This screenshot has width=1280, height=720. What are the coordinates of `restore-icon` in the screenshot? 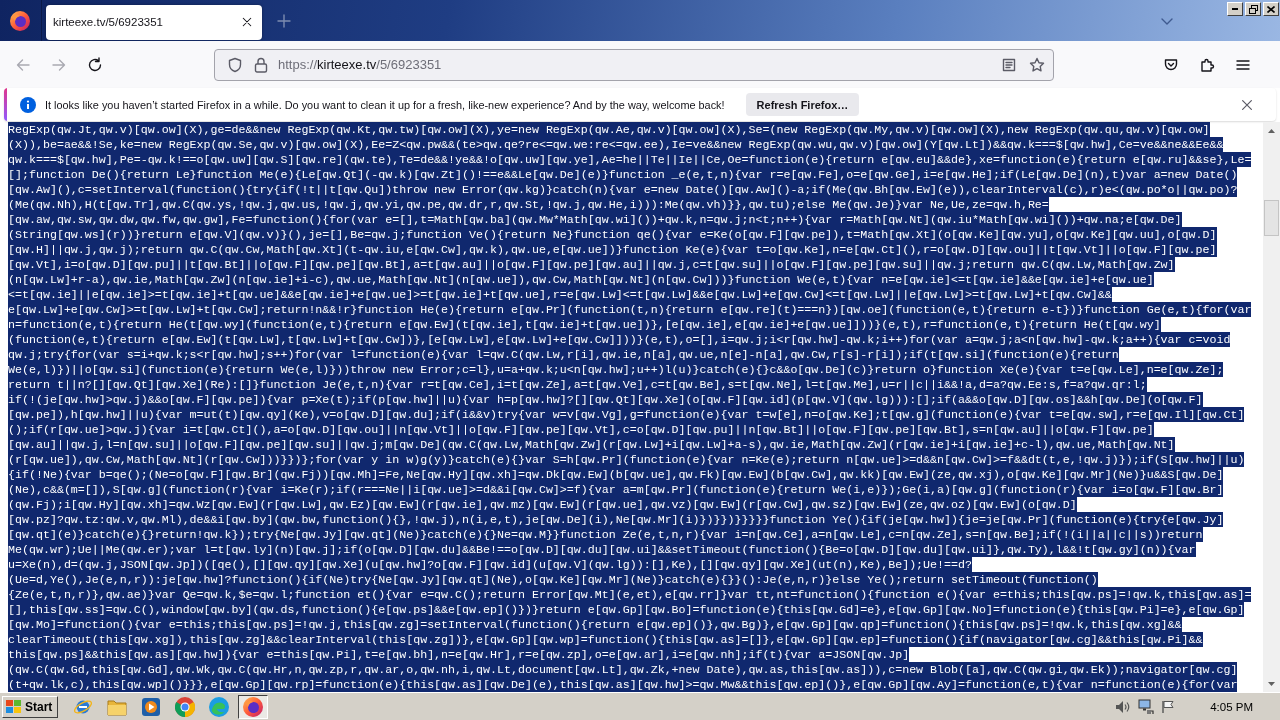 It's located at (1253, 9).